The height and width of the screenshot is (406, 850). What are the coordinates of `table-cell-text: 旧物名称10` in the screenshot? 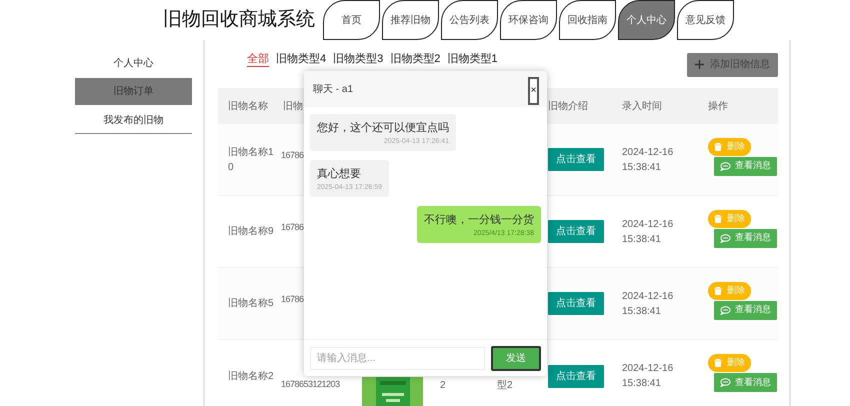 It's located at (251, 160).